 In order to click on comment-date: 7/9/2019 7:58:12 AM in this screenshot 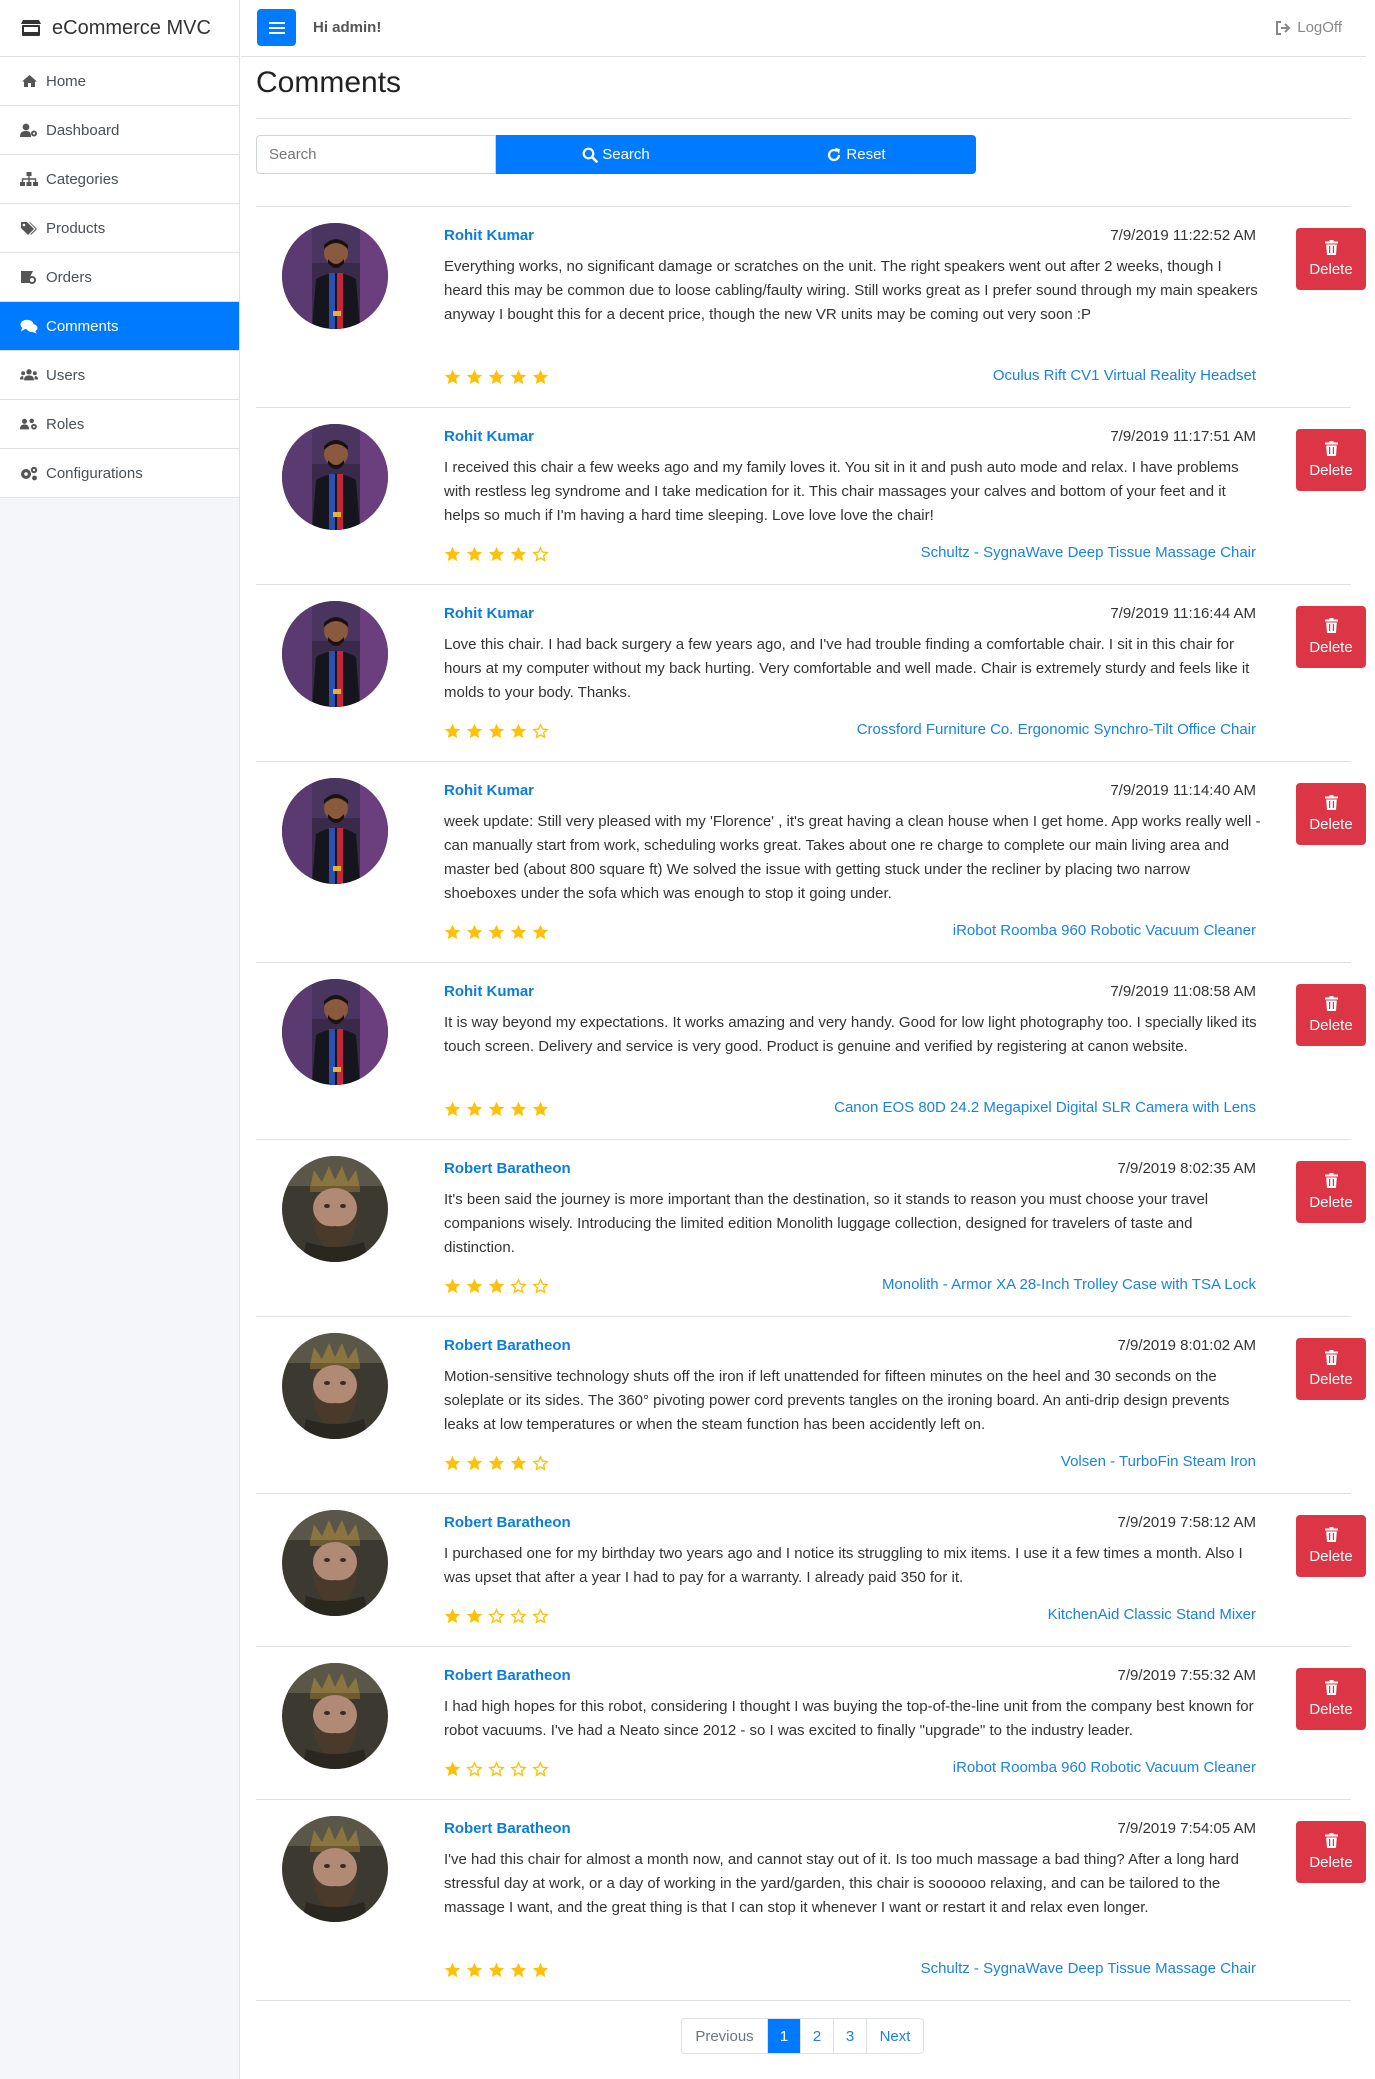, I will do `click(1186, 1522)`.